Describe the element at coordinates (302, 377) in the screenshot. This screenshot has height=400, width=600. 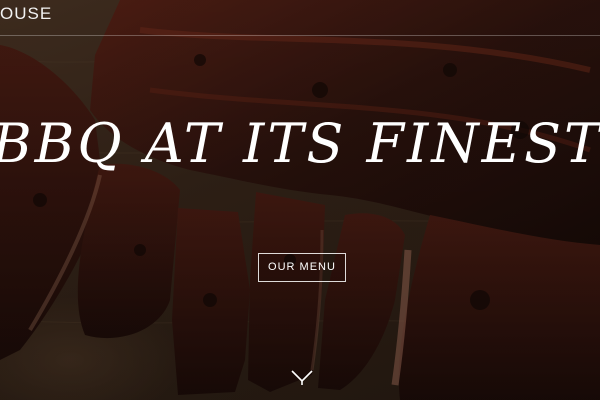
I see `chevron-down-icon` at that location.